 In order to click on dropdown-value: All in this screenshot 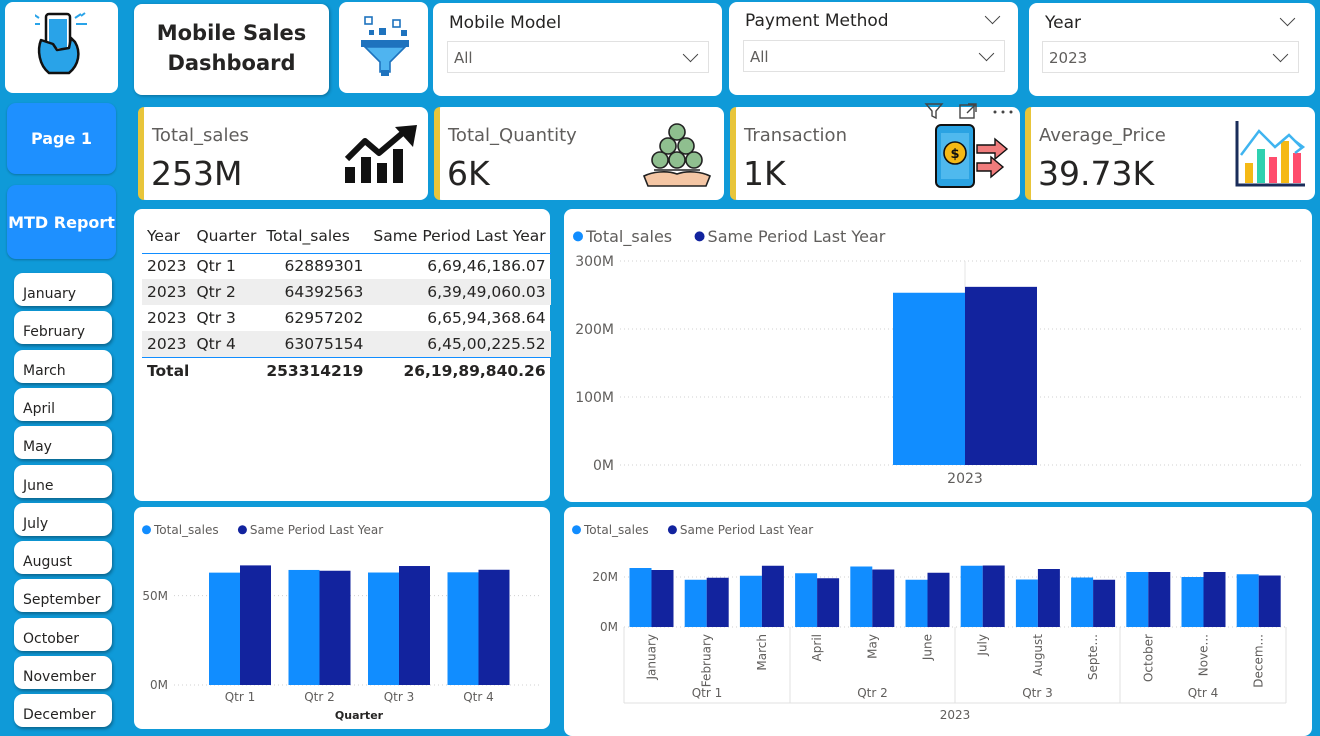, I will do `click(759, 57)`.